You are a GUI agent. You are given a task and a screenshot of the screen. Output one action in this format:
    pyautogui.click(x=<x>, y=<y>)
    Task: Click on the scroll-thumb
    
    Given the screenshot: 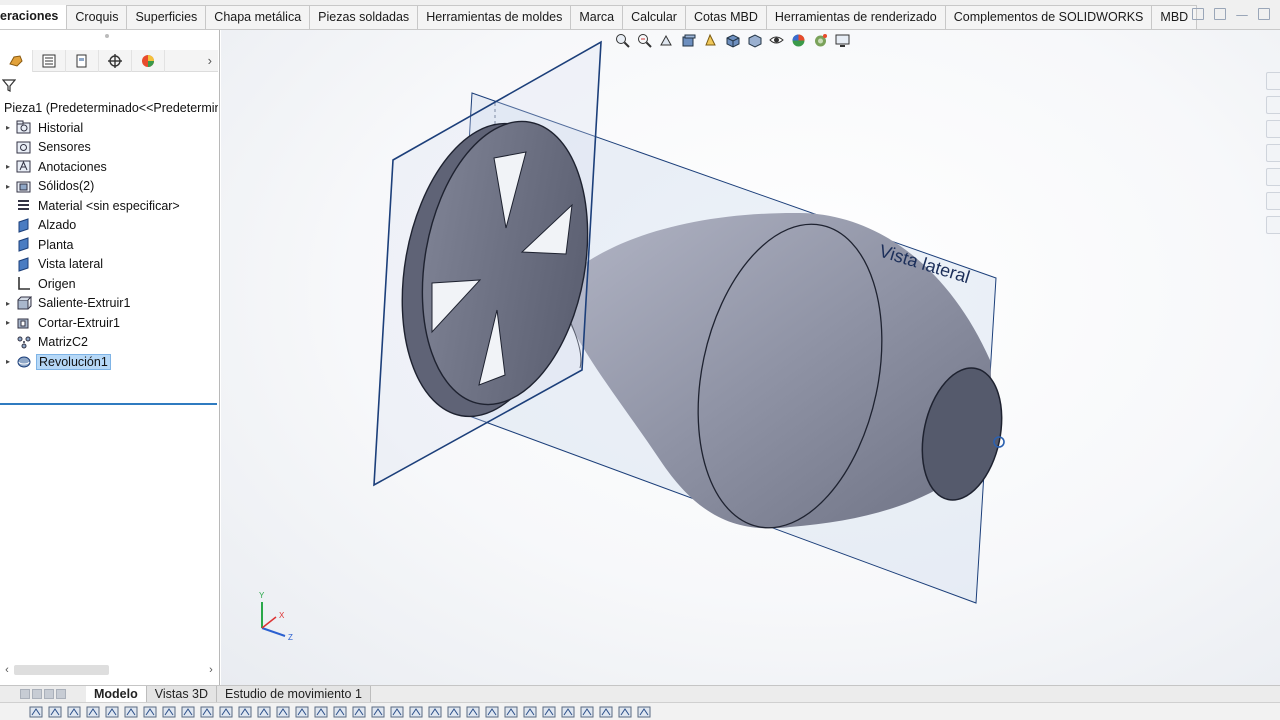 What is the action you would take?
    pyautogui.click(x=61, y=670)
    